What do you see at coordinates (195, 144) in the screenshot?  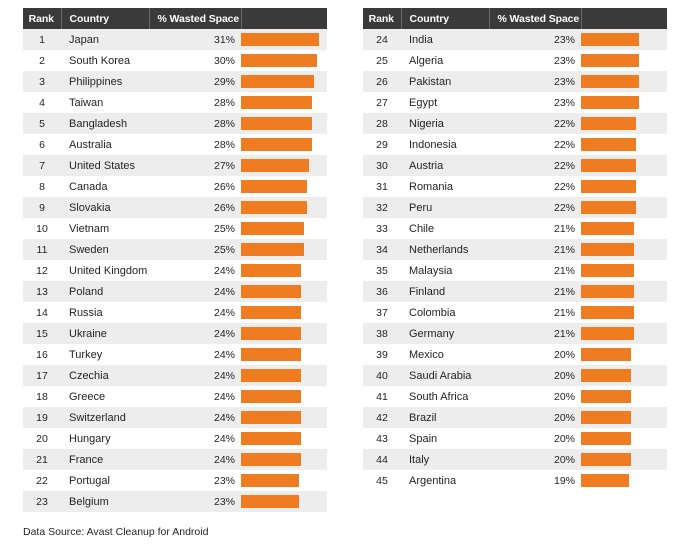 I see `cell-pct: 28%` at bounding box center [195, 144].